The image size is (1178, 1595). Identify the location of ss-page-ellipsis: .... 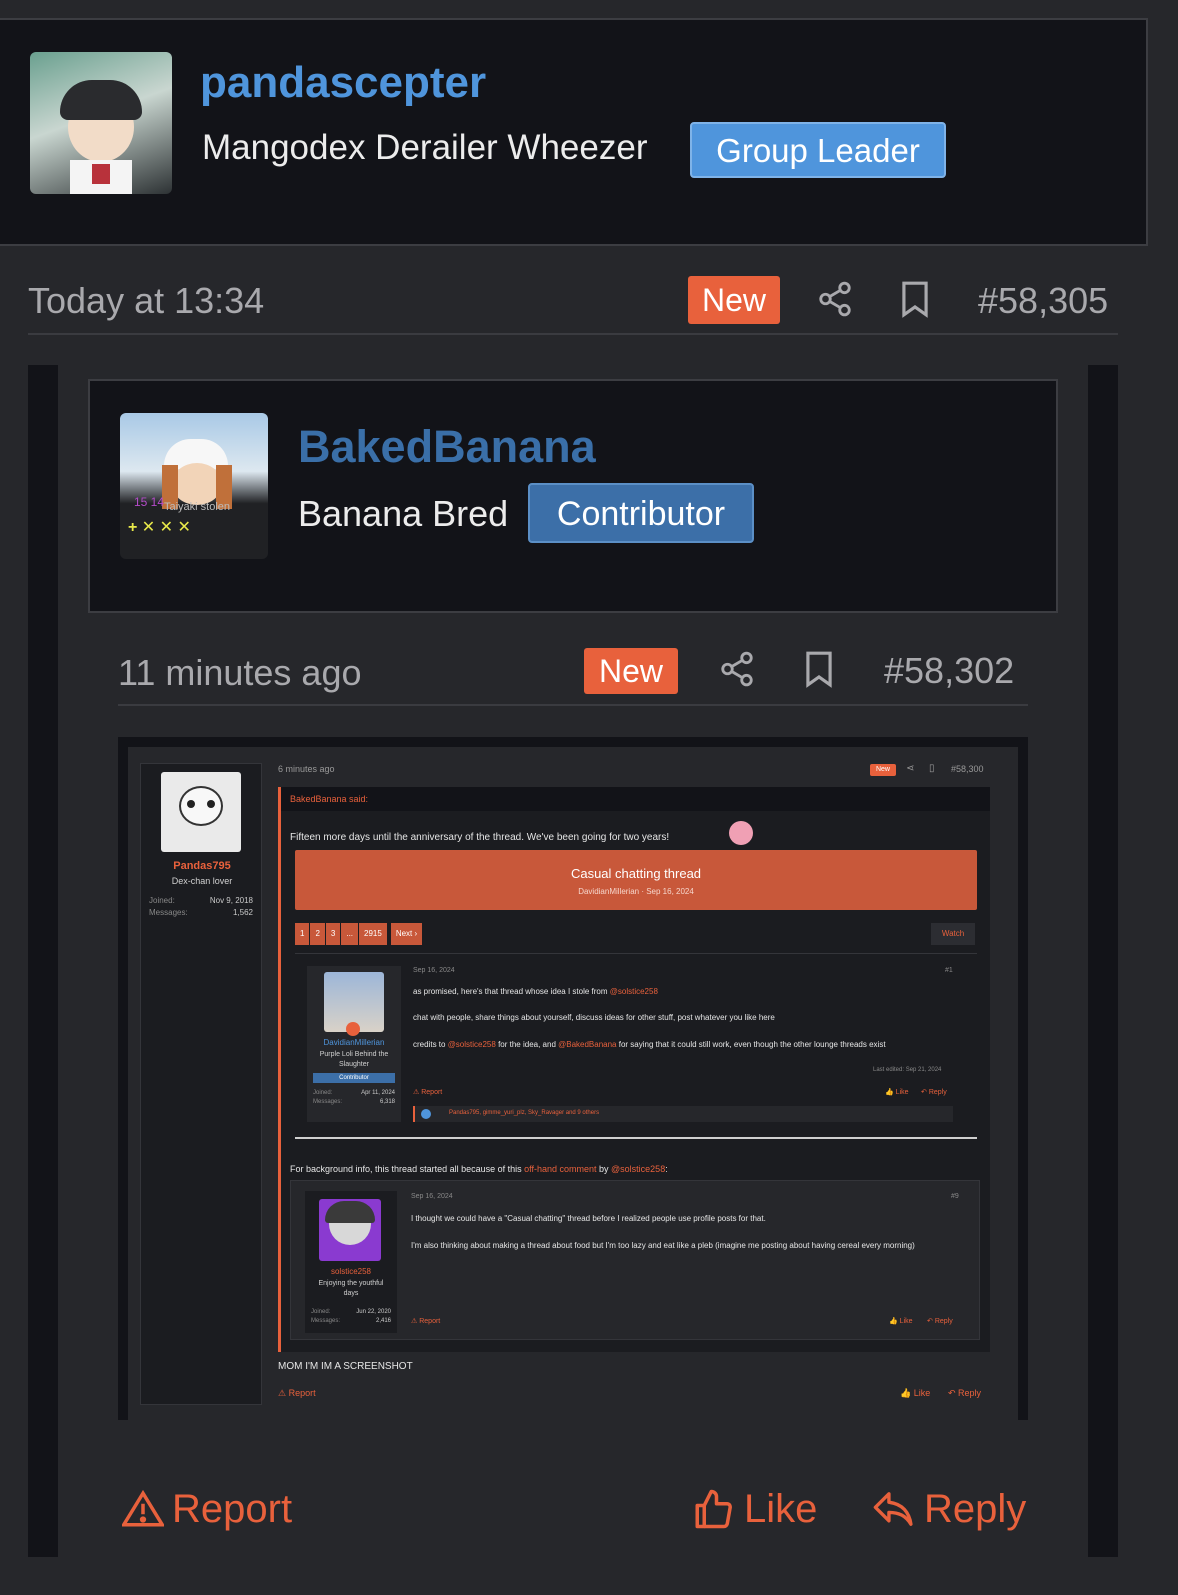
(350, 934).